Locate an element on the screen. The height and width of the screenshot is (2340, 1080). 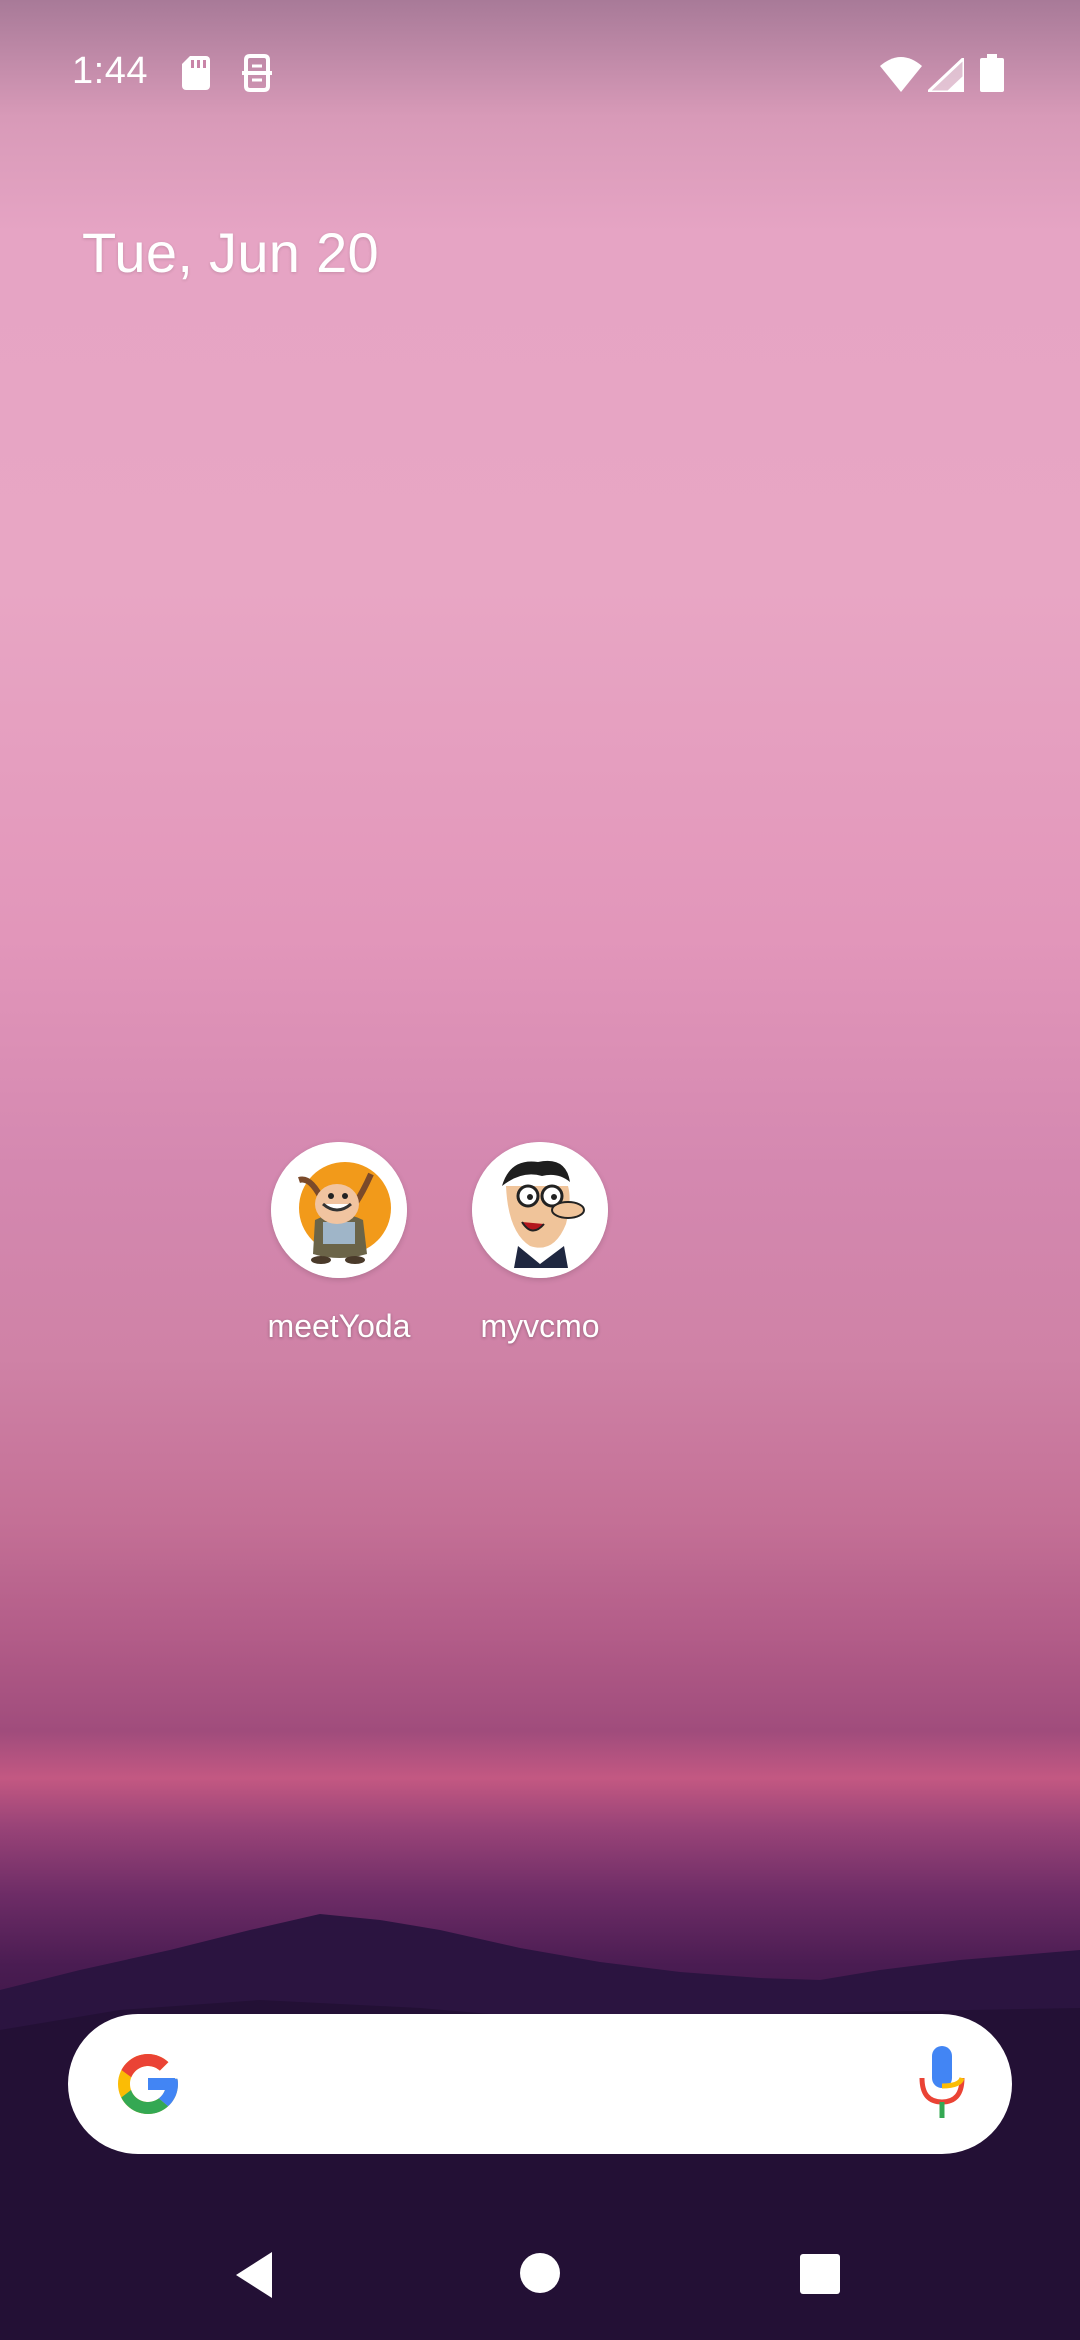
status-bar: 1:44 is located at coordinates (540, 75).